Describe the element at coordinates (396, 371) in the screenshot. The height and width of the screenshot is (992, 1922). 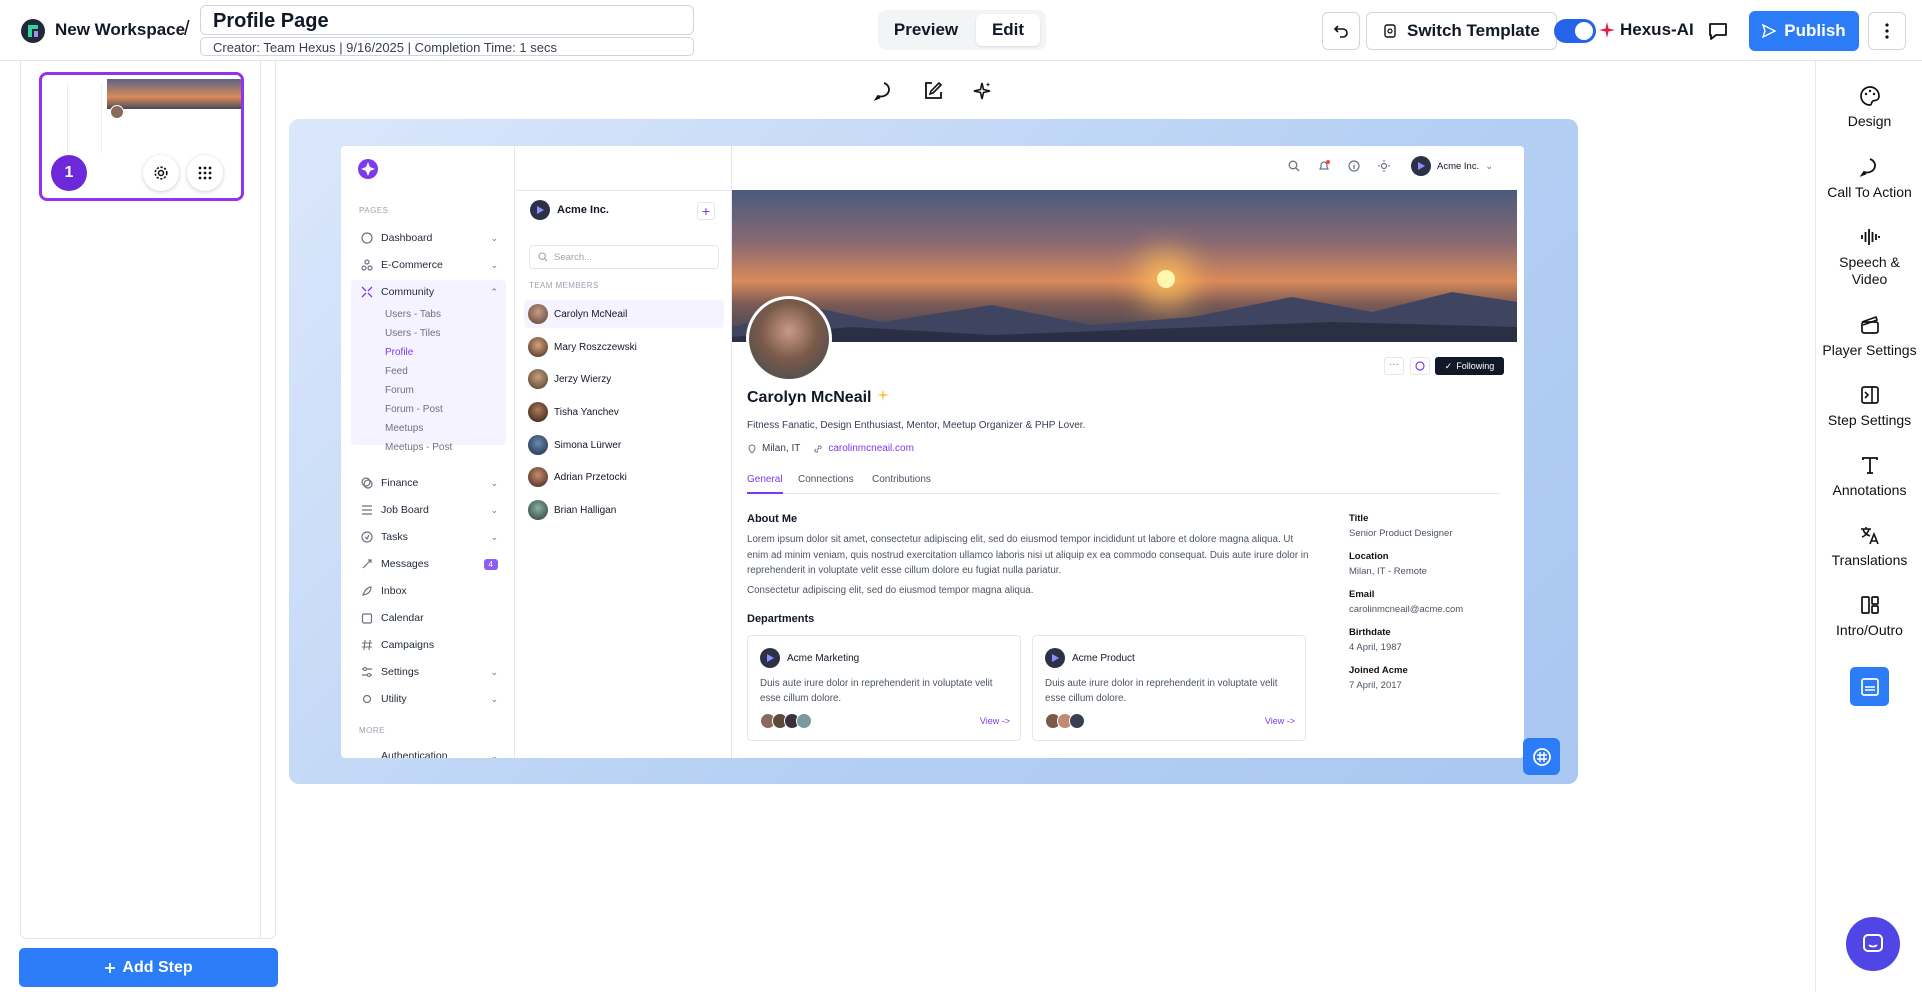
I see `nav-sub-feed: Feed` at that location.